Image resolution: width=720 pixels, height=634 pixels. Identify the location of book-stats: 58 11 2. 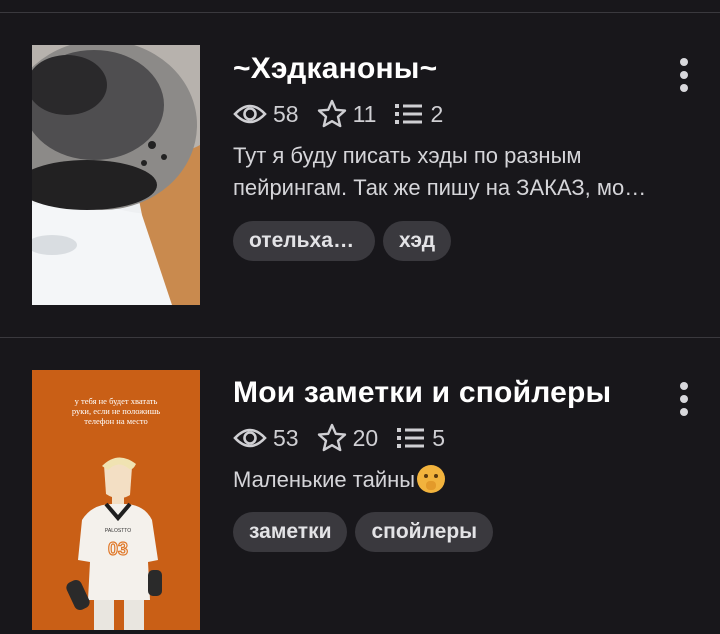
(347, 114).